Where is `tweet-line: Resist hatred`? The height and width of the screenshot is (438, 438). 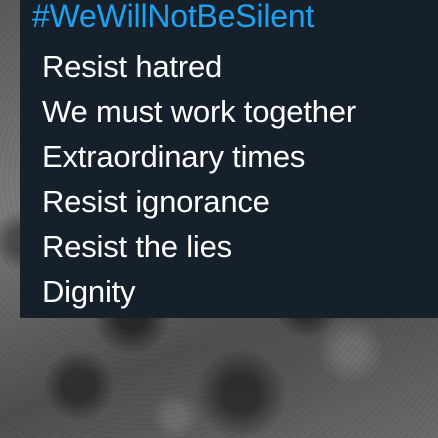
tweet-line: Resist hatred is located at coordinates (132, 66).